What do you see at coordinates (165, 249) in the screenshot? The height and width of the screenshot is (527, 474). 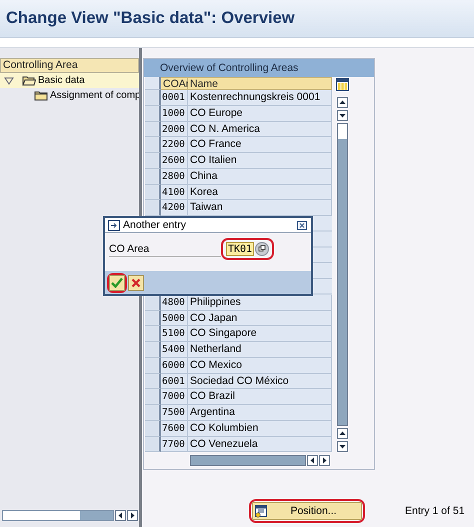 I see `field-label: CO Area` at bounding box center [165, 249].